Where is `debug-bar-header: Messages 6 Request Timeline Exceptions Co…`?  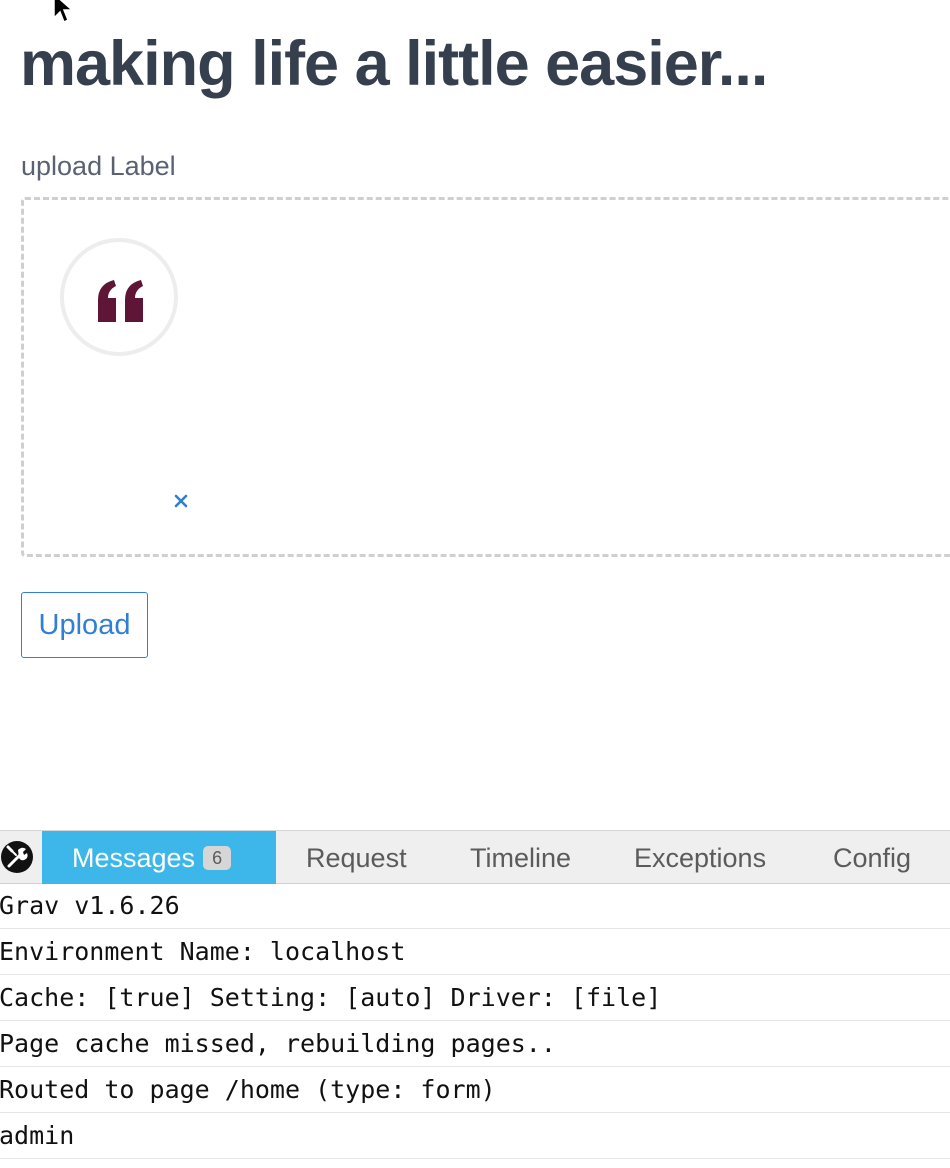
debug-bar-header: Messages 6 Request Timeline Exceptions Co… is located at coordinates (475, 857).